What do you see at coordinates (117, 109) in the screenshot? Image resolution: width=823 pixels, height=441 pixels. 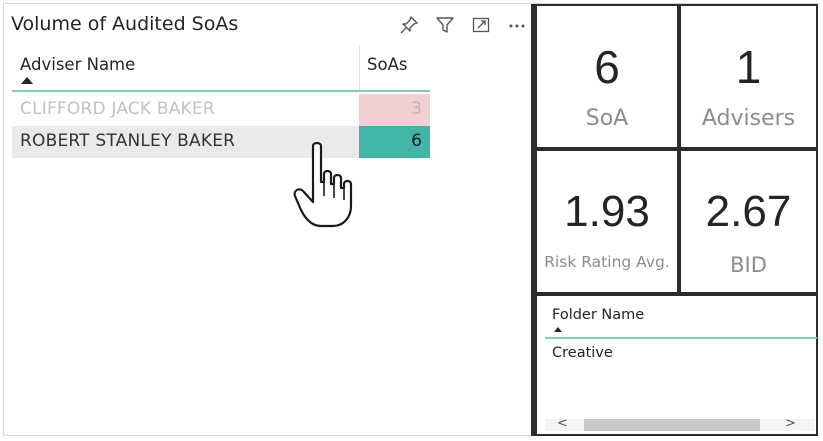 I see `adviser-name-cell: CLIFFORD JACK BAKER` at bounding box center [117, 109].